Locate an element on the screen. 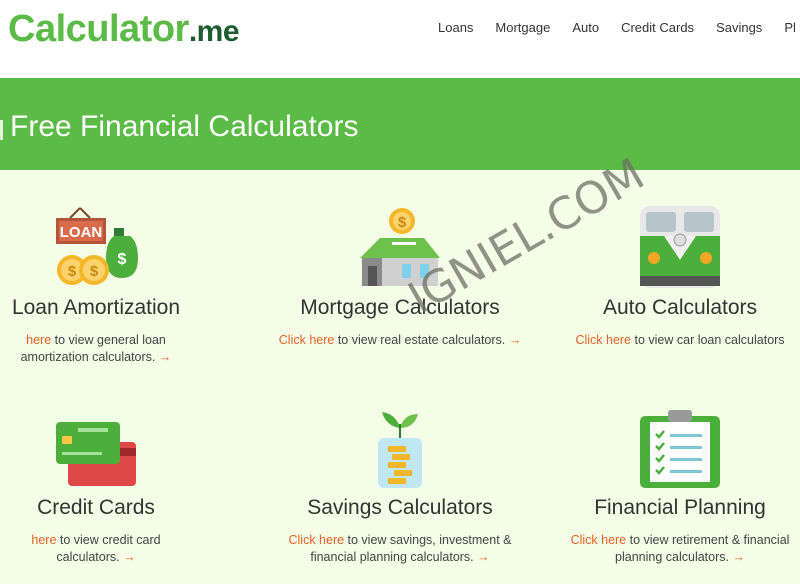  nav-credit-cards: Credit Cards is located at coordinates (657, 27).